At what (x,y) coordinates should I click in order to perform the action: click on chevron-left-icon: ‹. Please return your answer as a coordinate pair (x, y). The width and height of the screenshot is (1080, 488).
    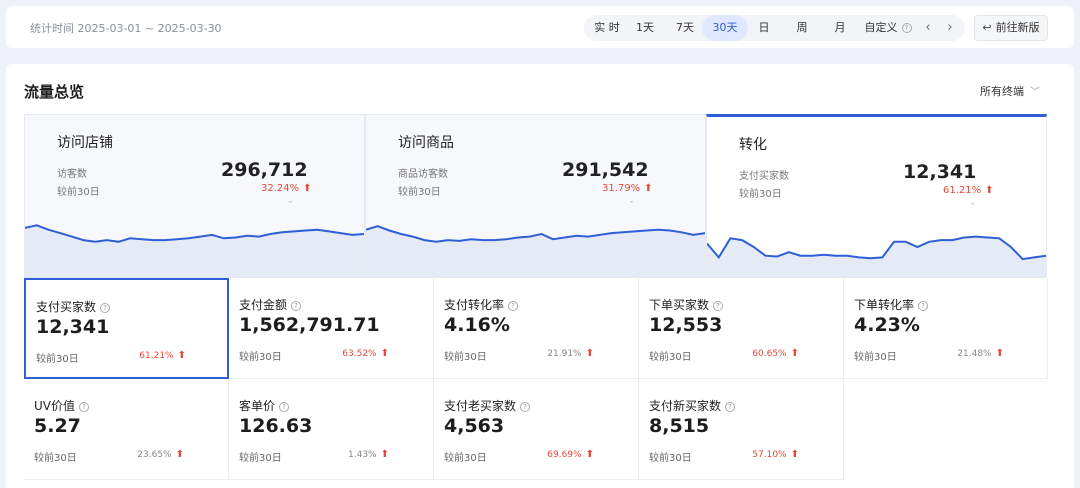
    Looking at the image, I should click on (928, 28).